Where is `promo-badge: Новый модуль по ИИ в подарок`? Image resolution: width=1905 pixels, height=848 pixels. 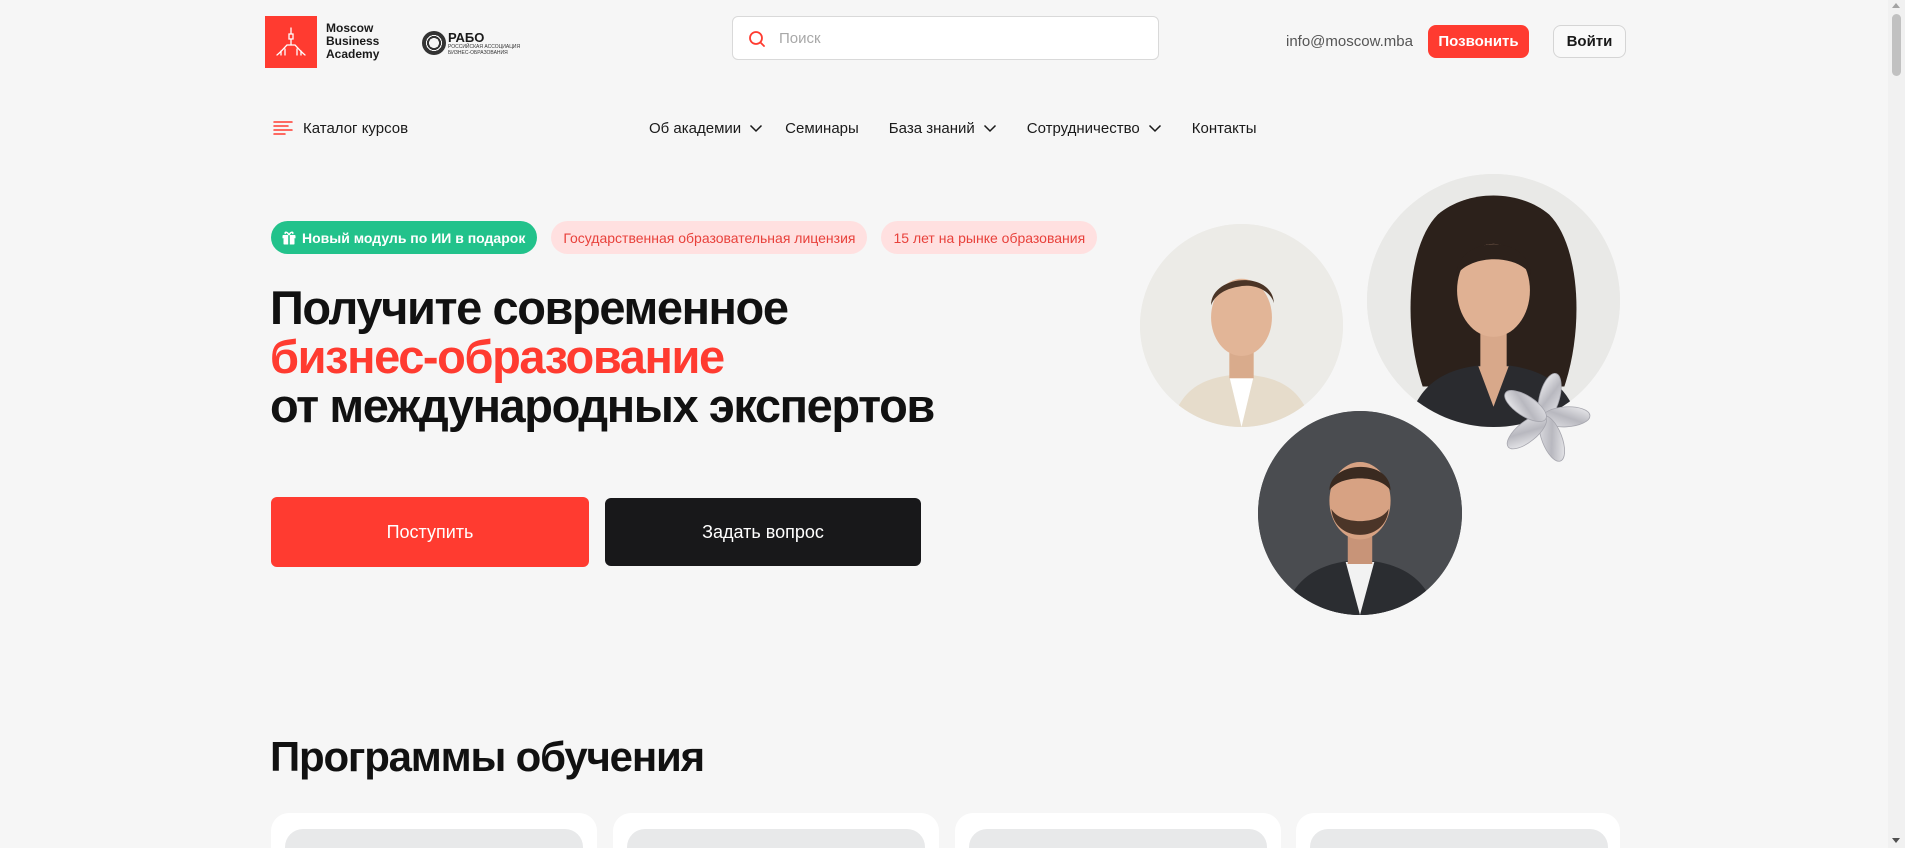
promo-badge: Новый модуль по ИИ в подарок is located at coordinates (404, 237).